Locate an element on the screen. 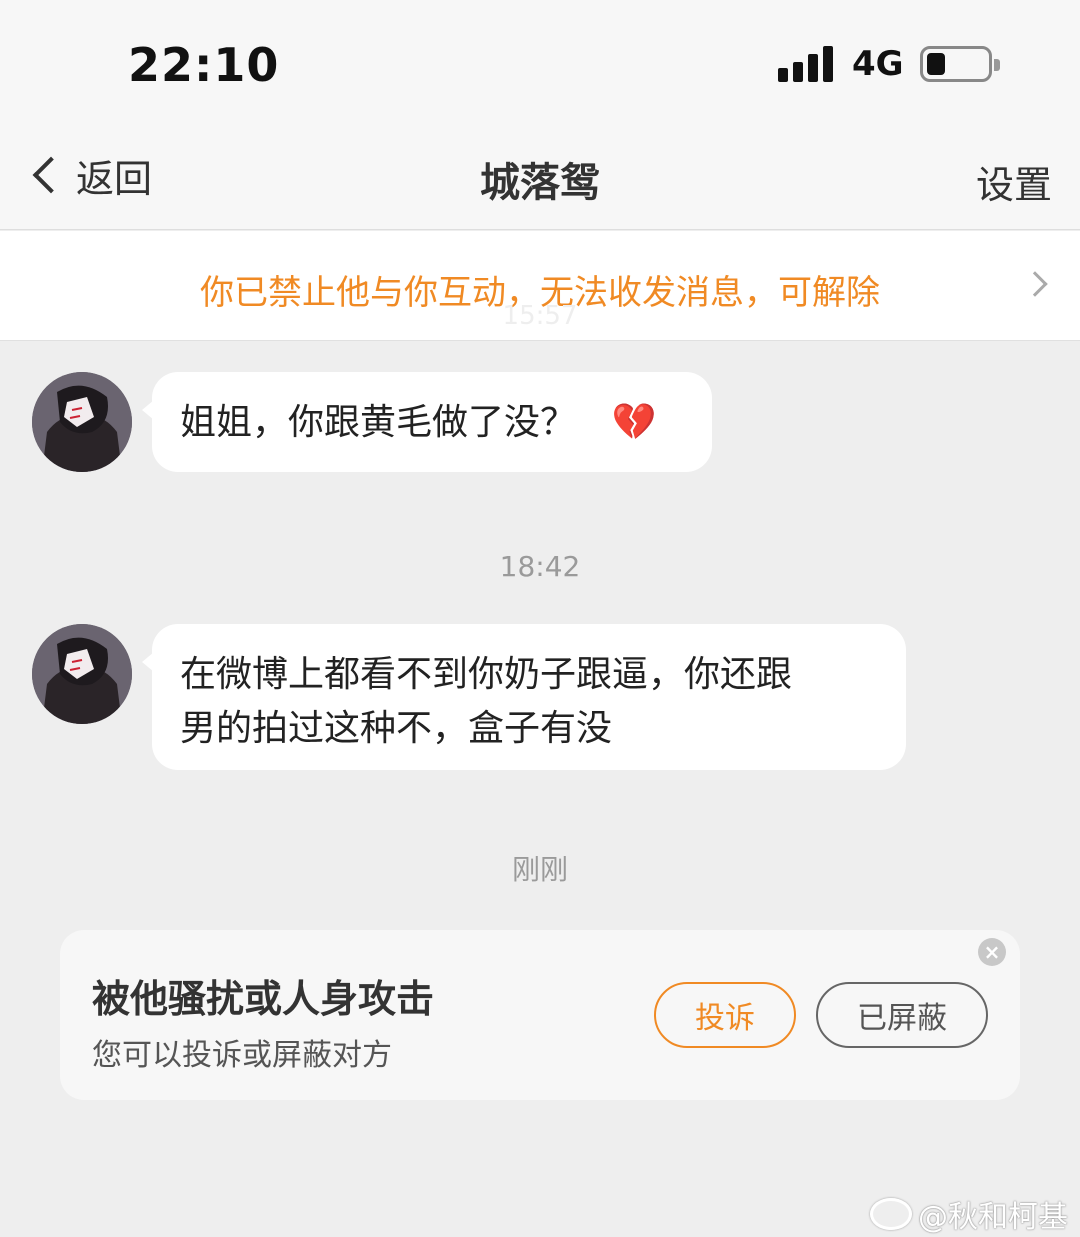 The height and width of the screenshot is (1237, 1080). network-type: 4G is located at coordinates (878, 64).